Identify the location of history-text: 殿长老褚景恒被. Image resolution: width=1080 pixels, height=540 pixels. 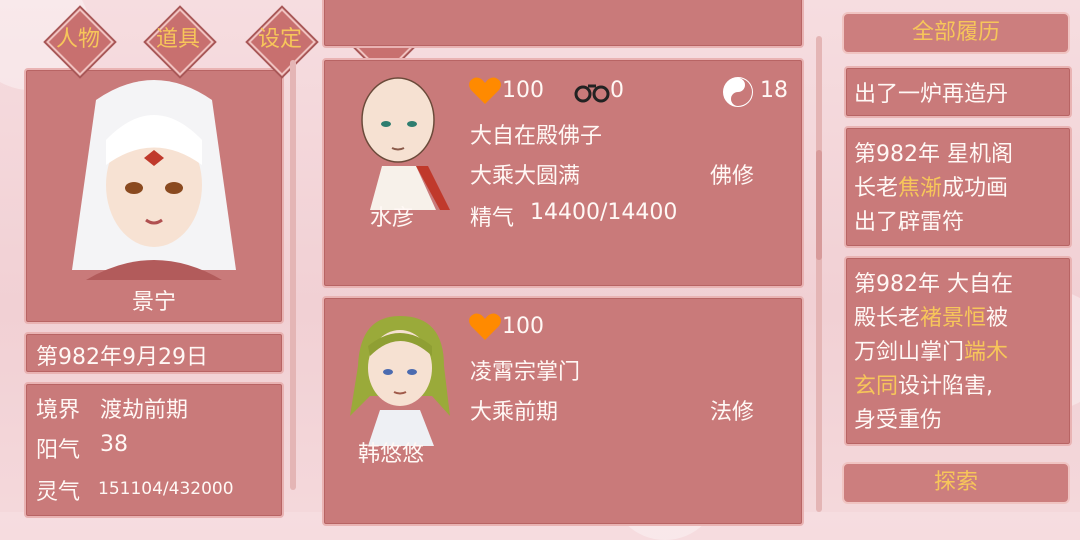
(931, 316).